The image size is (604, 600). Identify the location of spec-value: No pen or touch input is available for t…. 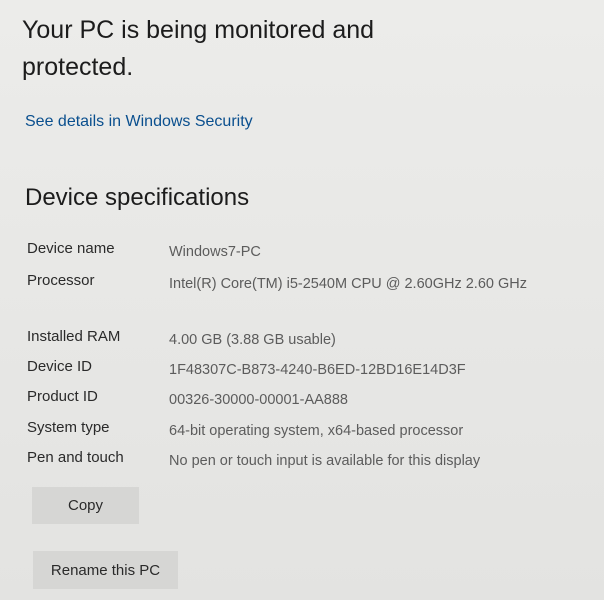
(325, 461).